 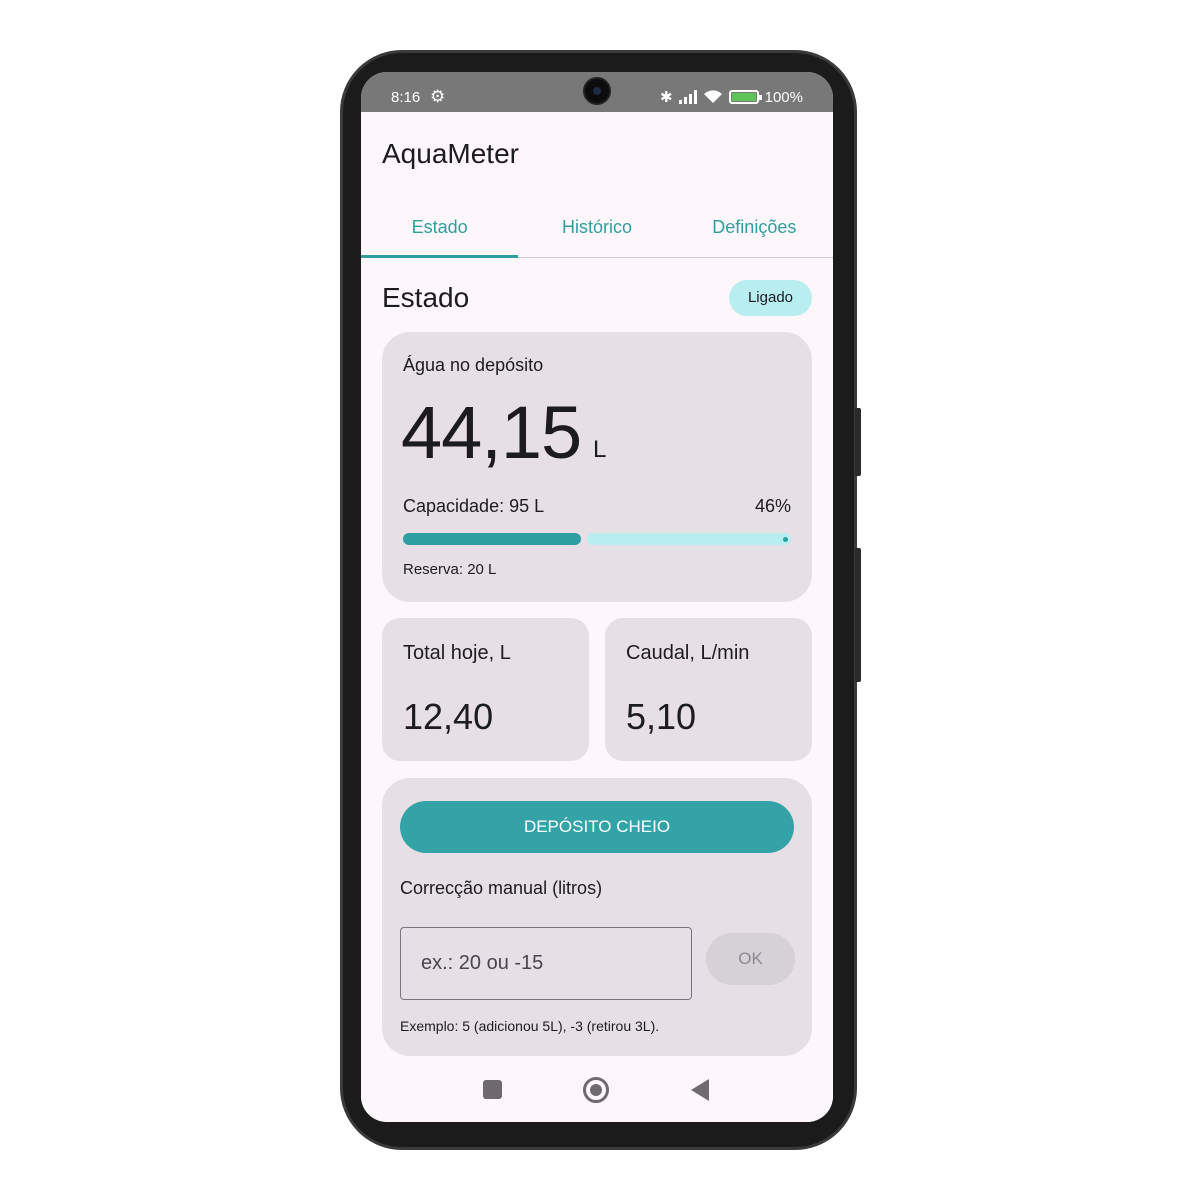 What do you see at coordinates (661, 716) in the screenshot?
I see `flow-rate-value: 5,10` at bounding box center [661, 716].